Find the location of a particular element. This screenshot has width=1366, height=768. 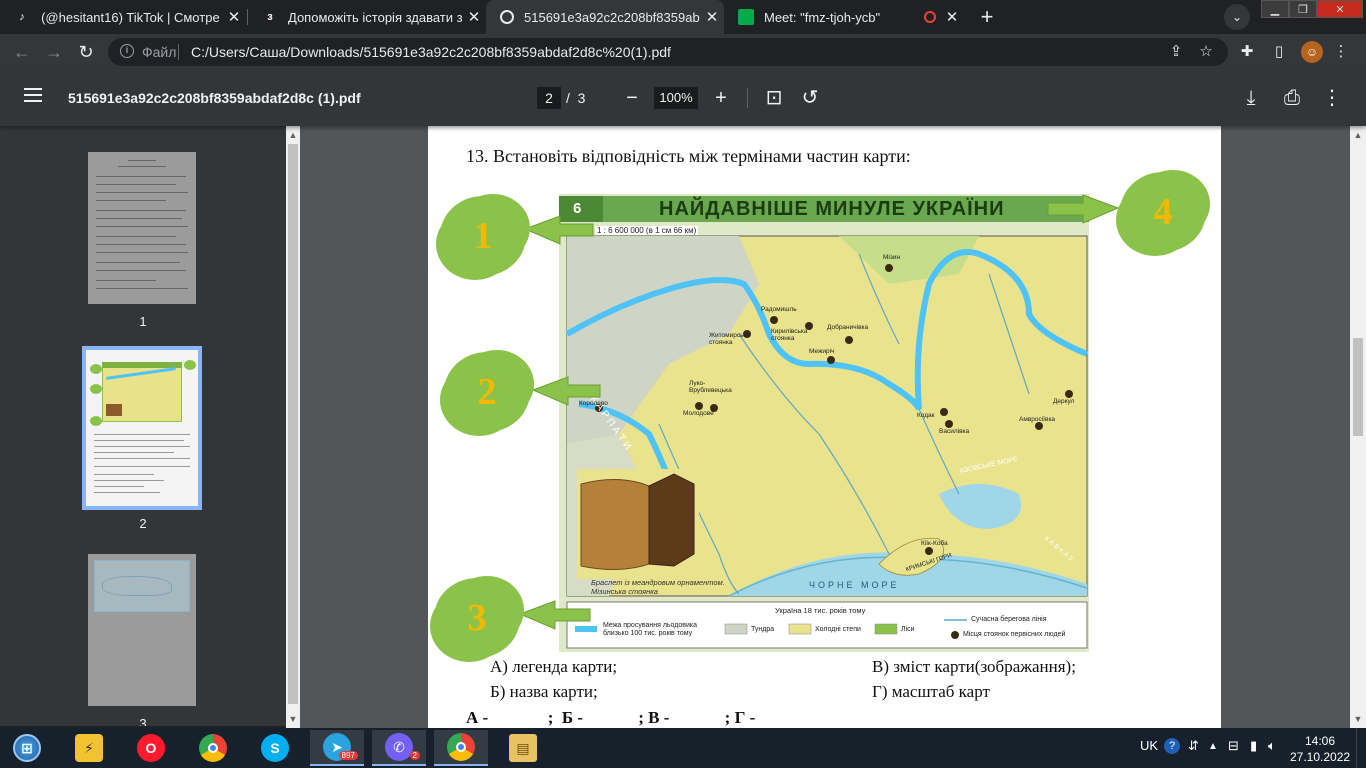

answer-line: А - ; Б - ; В - ; Г - is located at coordinates (611, 717).